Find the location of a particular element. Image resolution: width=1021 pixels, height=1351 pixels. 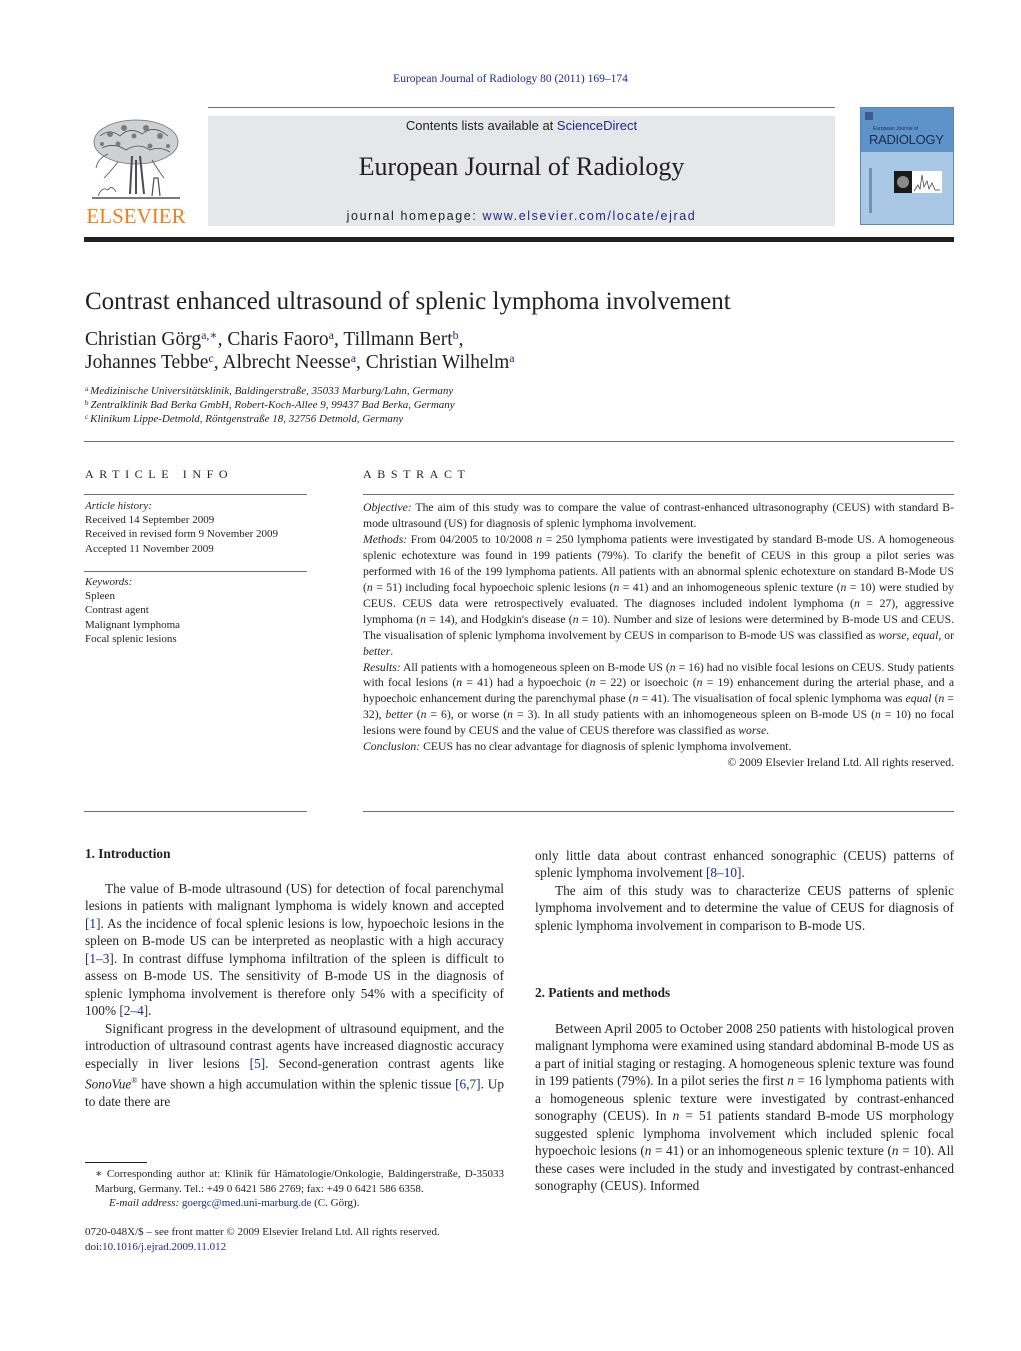

citation-link: [1–3] is located at coordinates (99, 958).